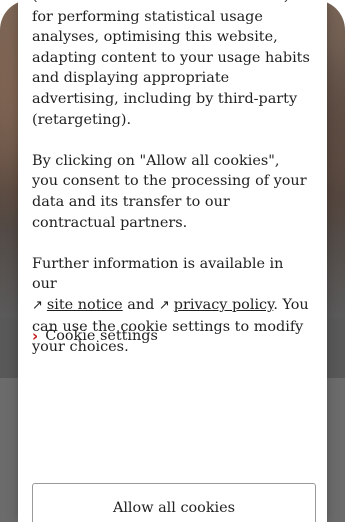 Image resolution: width=345 pixels, height=522 pixels. Describe the element at coordinates (158, 274) in the screenshot. I see `info-intro: Further information is available in our` at that location.